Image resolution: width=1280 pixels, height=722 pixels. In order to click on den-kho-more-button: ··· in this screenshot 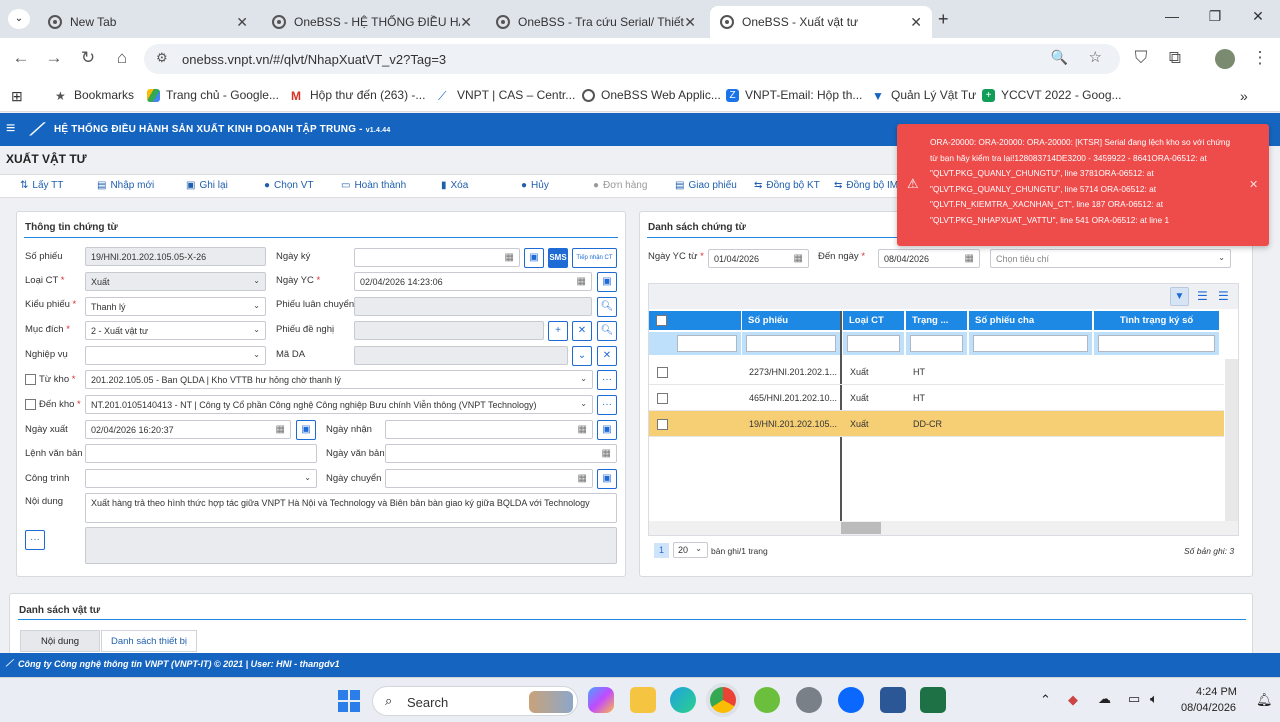, I will do `click(607, 405)`.